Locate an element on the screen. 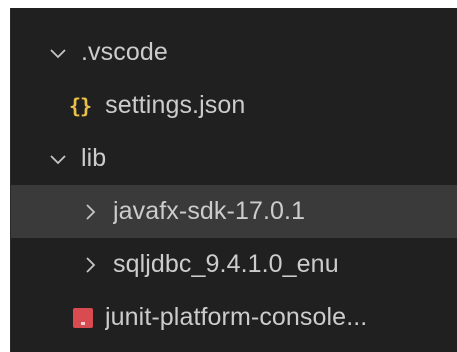  tree-item-settings-json: {} settings.json is located at coordinates (234, 105).